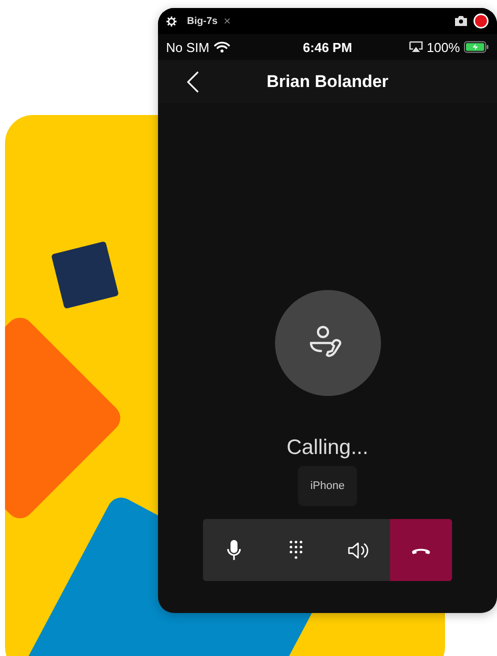 The image size is (497, 656). I want to click on wifi-icon, so click(222, 47).